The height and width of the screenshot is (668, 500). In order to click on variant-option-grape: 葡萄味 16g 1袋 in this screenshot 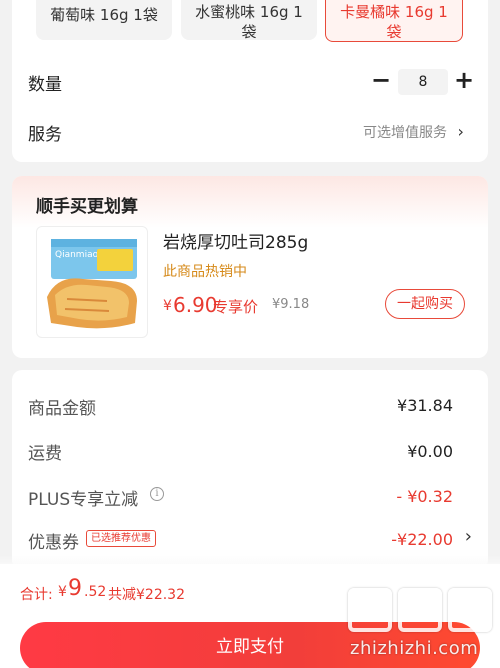, I will do `click(104, 20)`.